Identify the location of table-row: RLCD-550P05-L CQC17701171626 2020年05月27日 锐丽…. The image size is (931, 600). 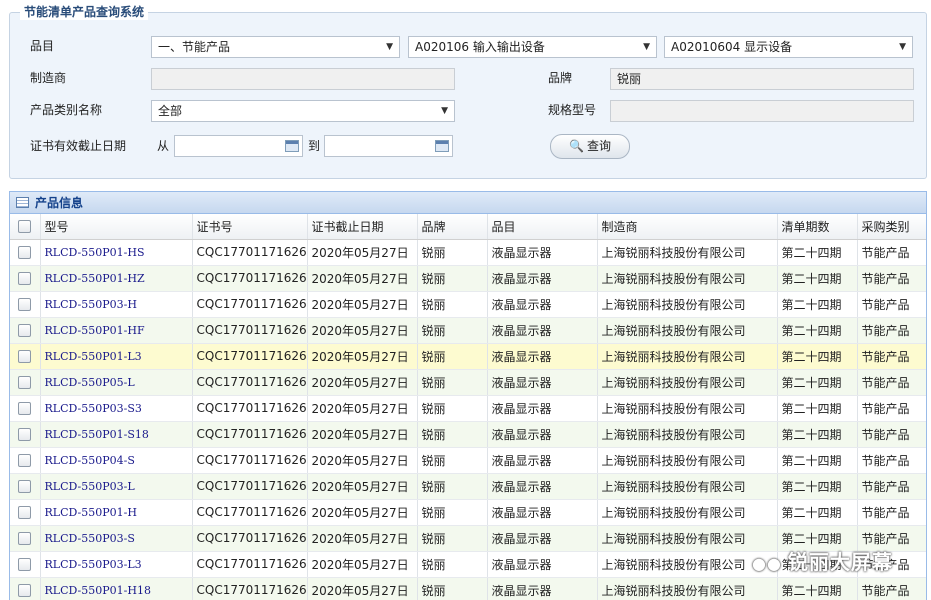
(468, 382).